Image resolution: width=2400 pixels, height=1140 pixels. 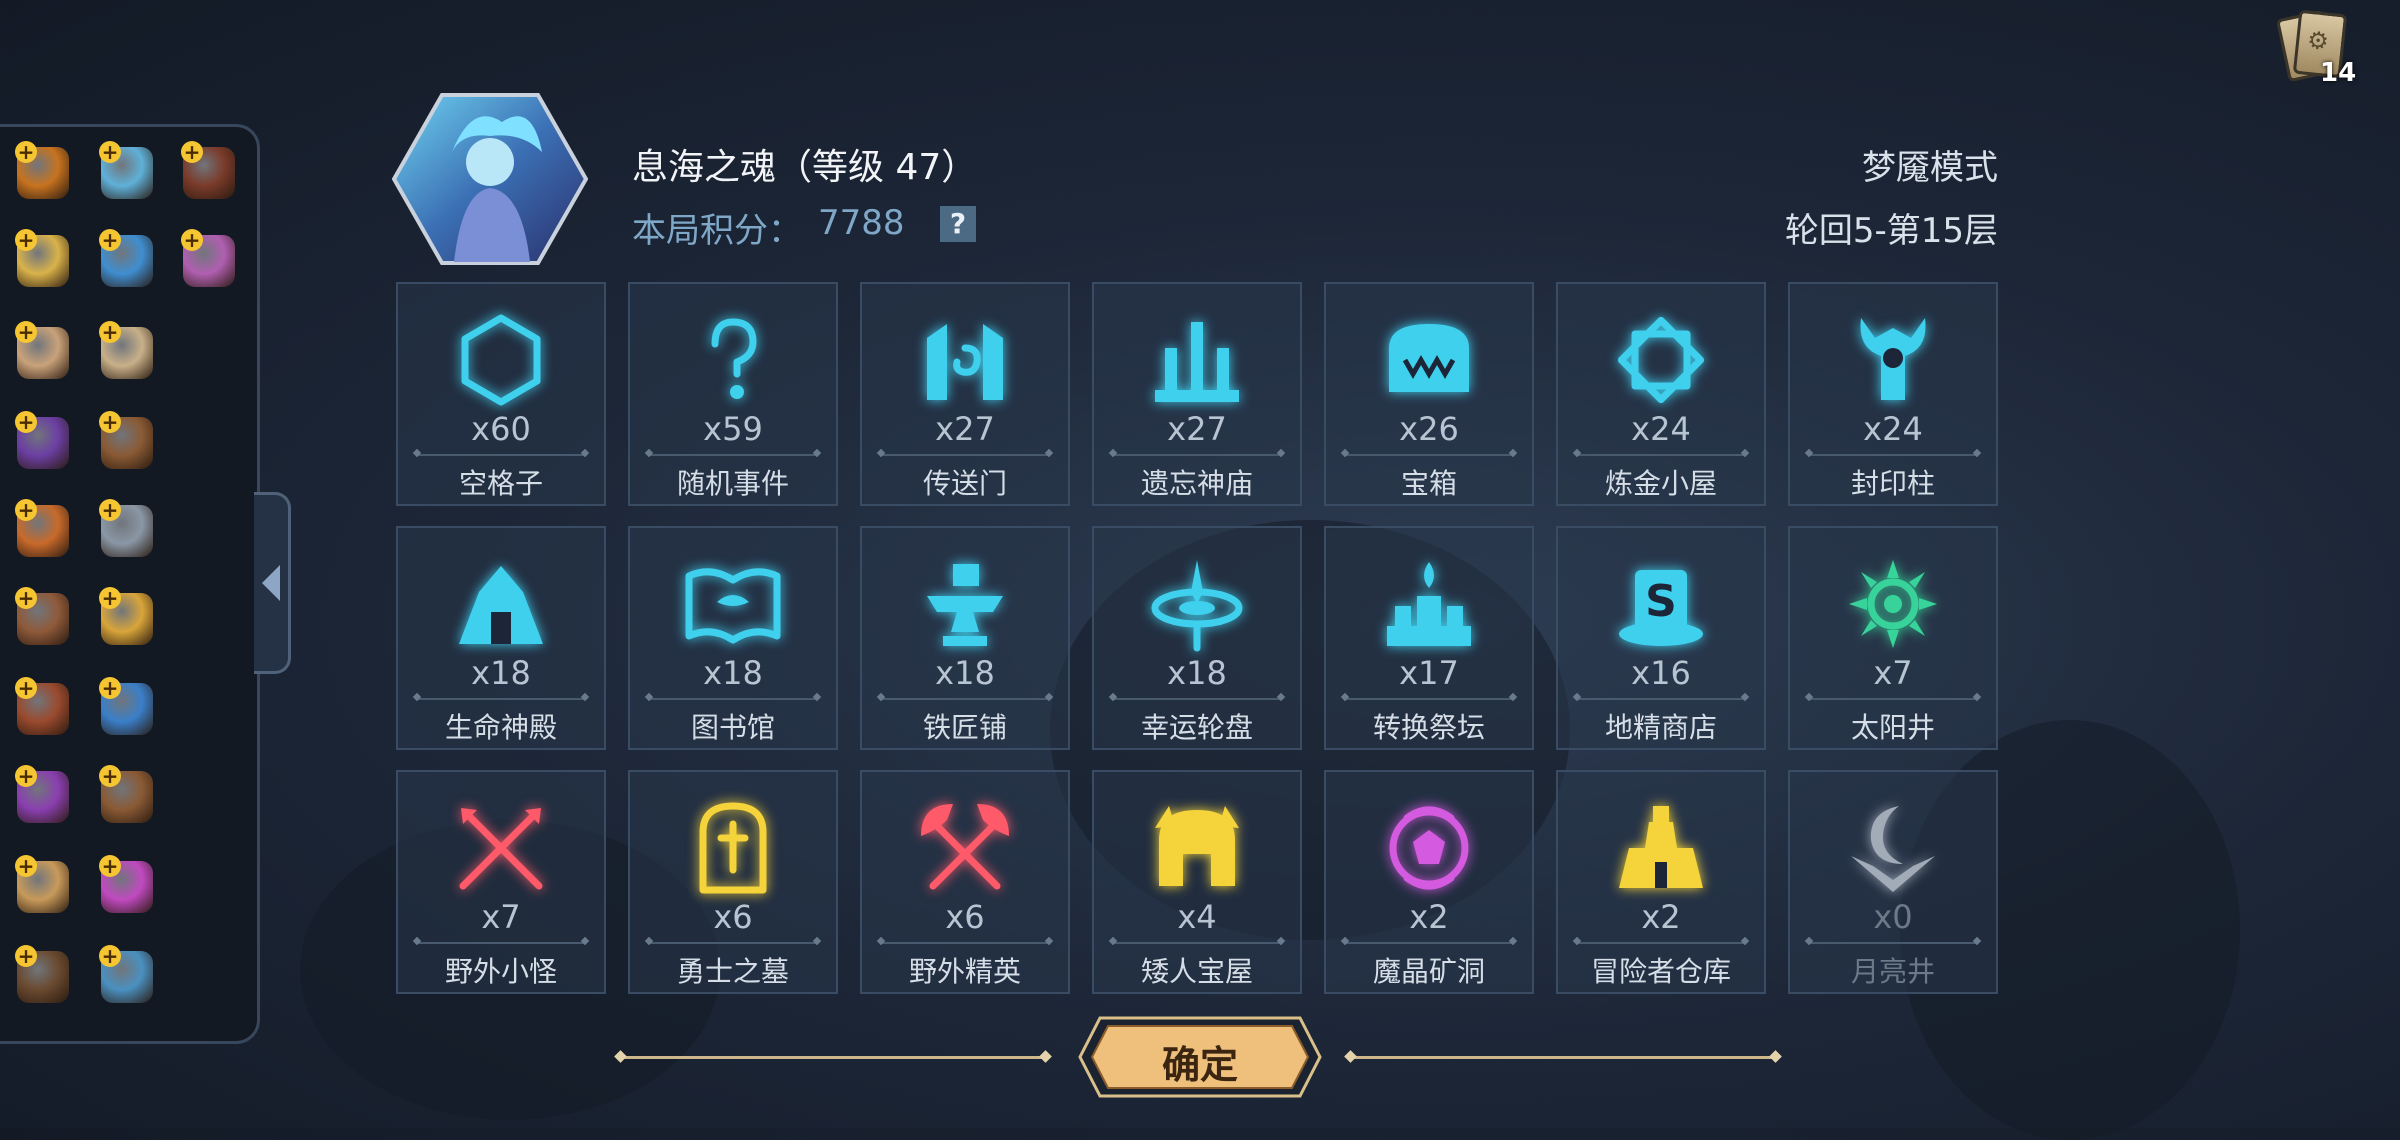 I want to click on tile-hexagon: x60 空格子, so click(x=501, y=394).